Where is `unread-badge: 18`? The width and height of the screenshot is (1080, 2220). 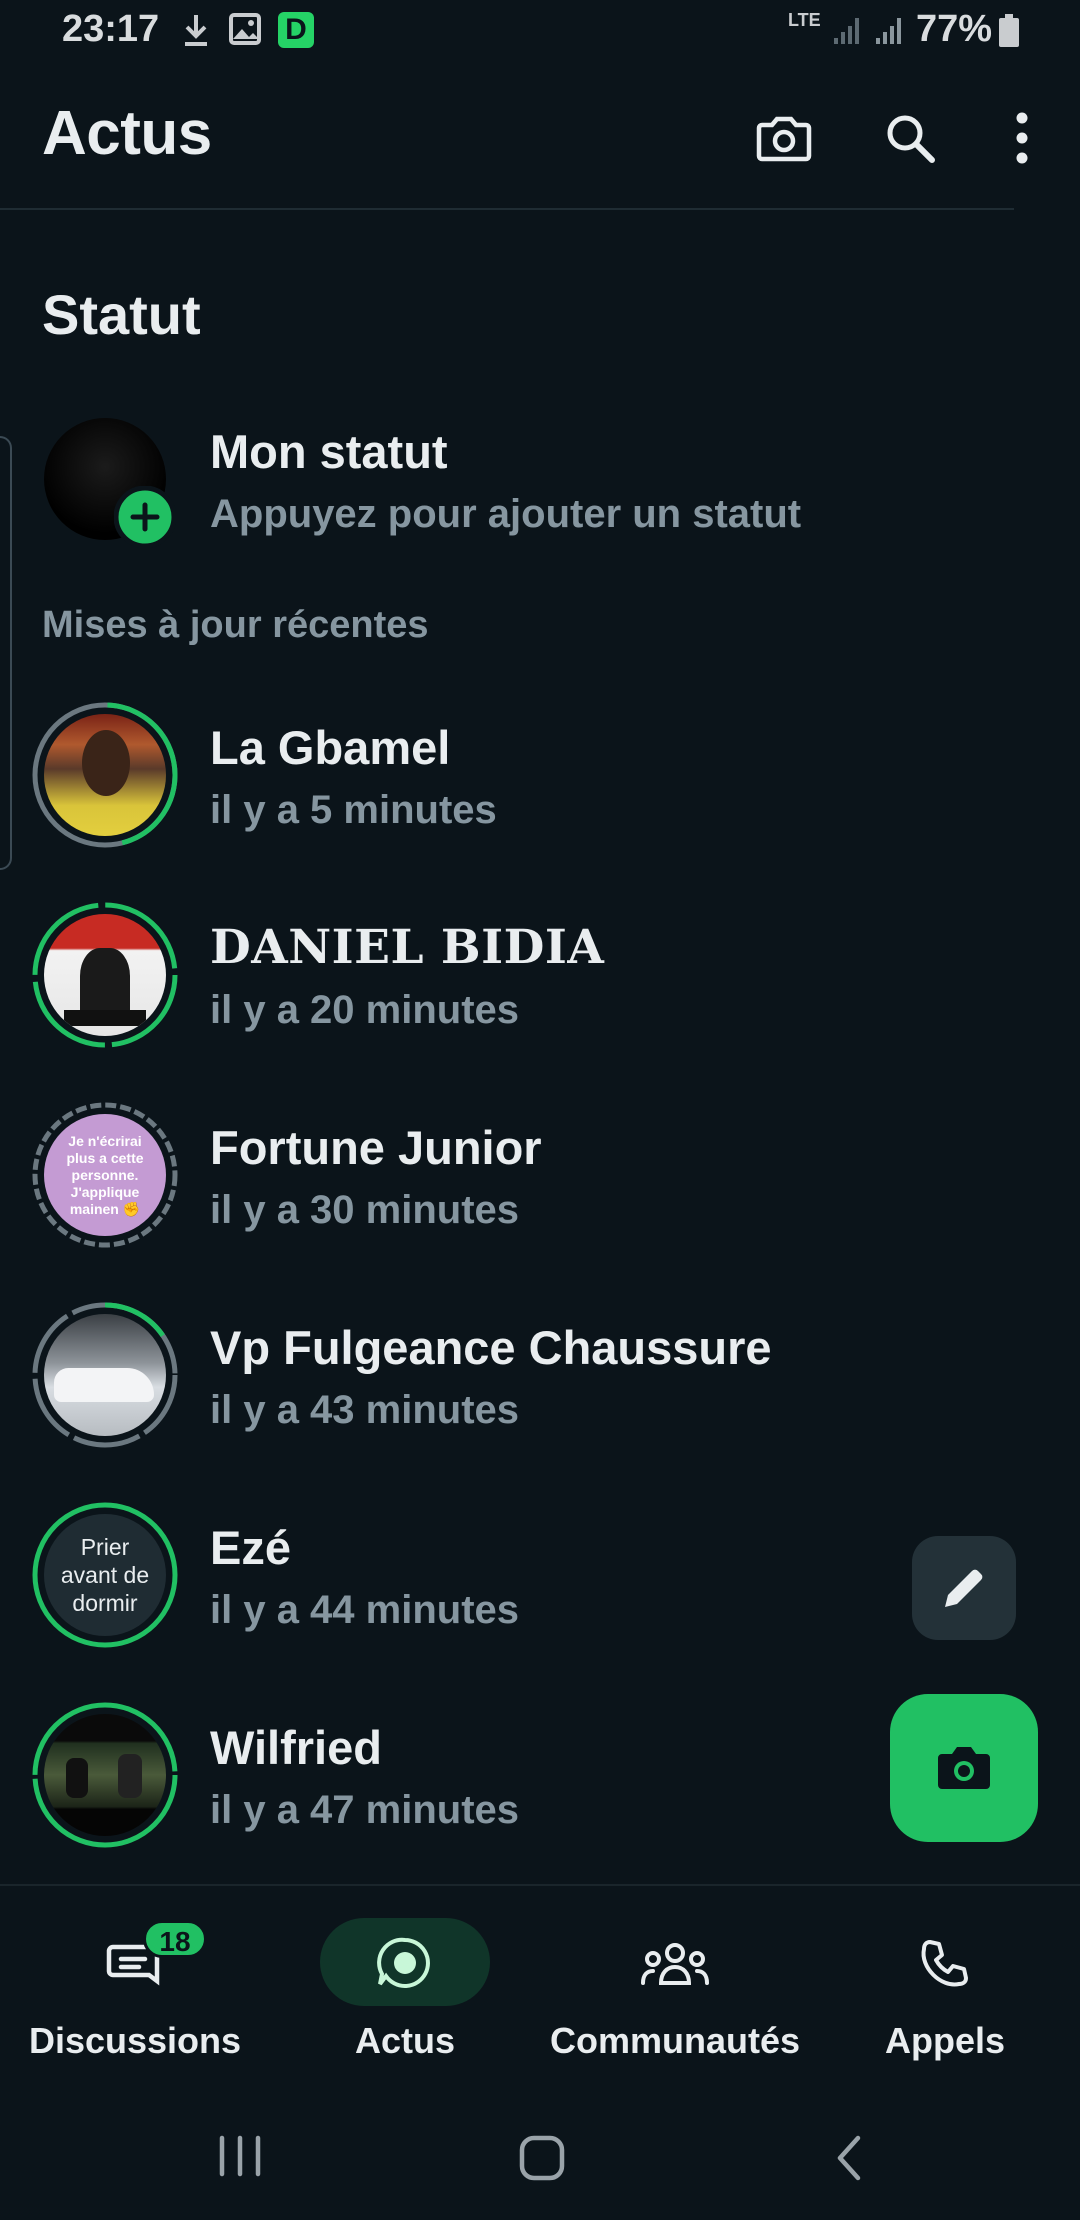
unread-badge: 18 is located at coordinates (175, 1939).